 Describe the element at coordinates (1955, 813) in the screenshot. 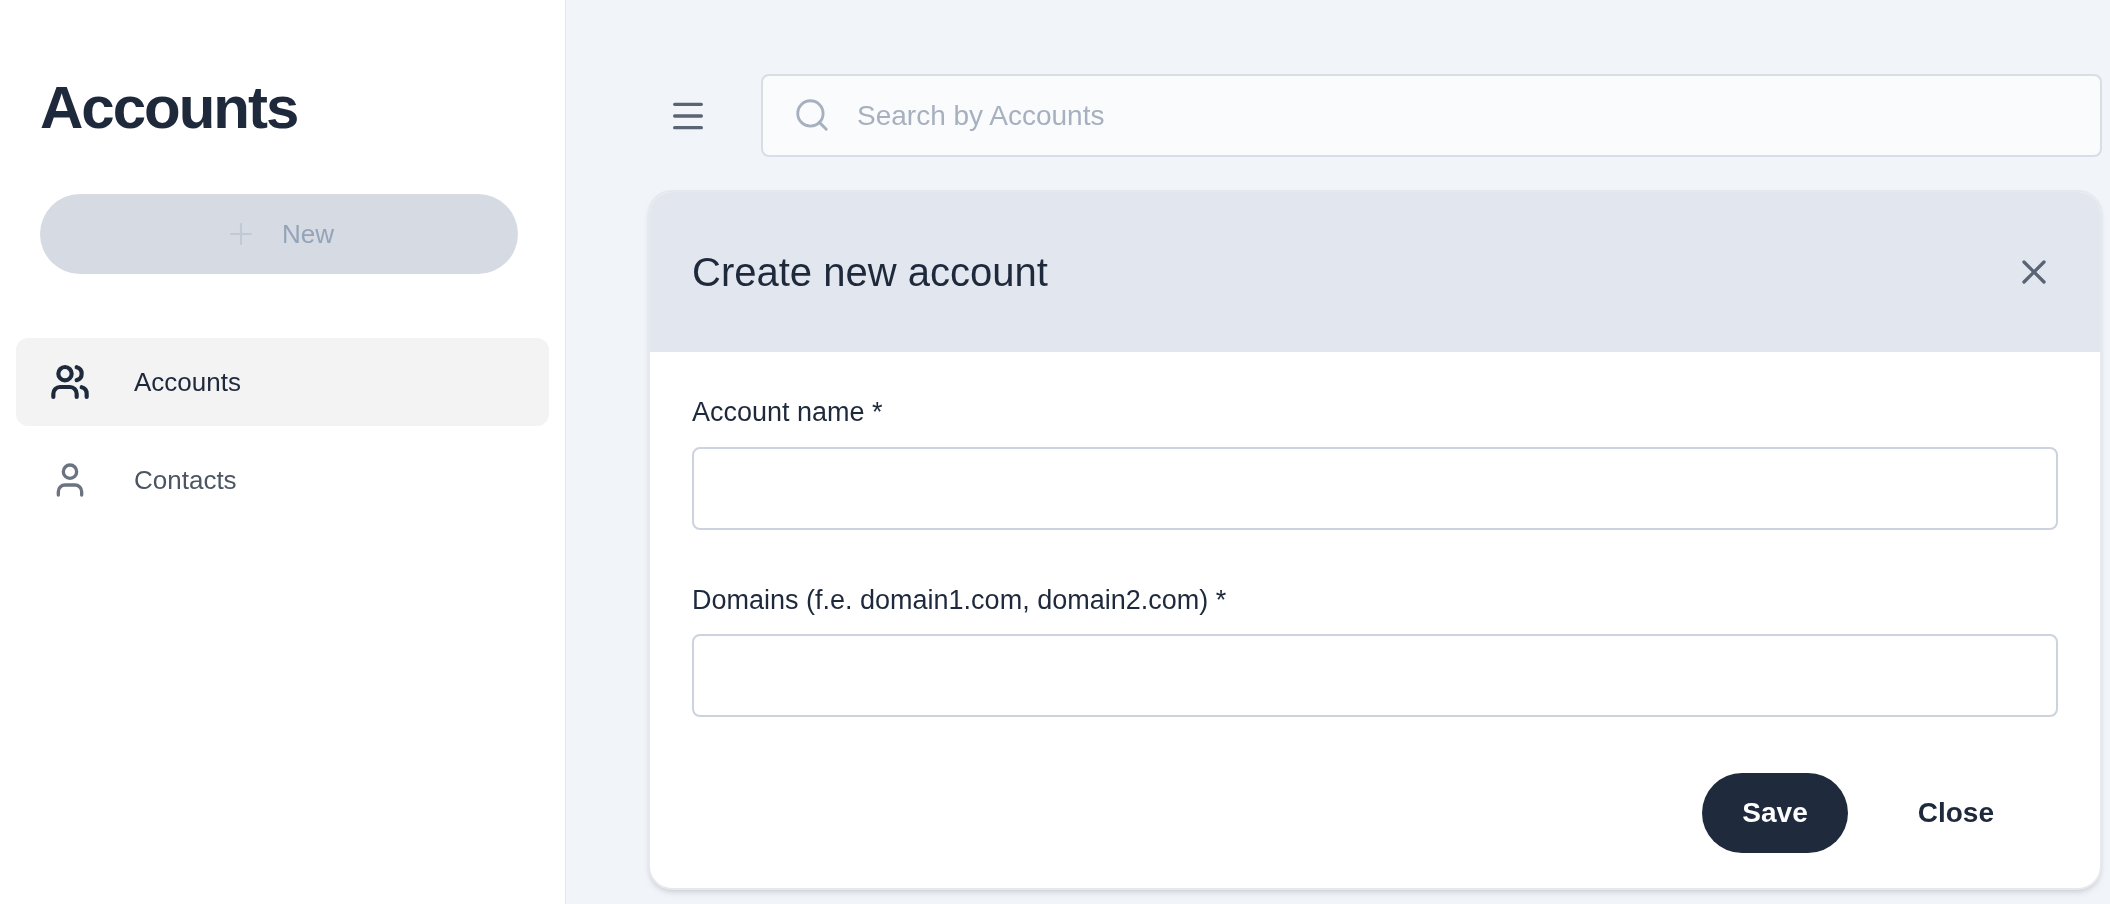

I see `close-button: Close` at that location.